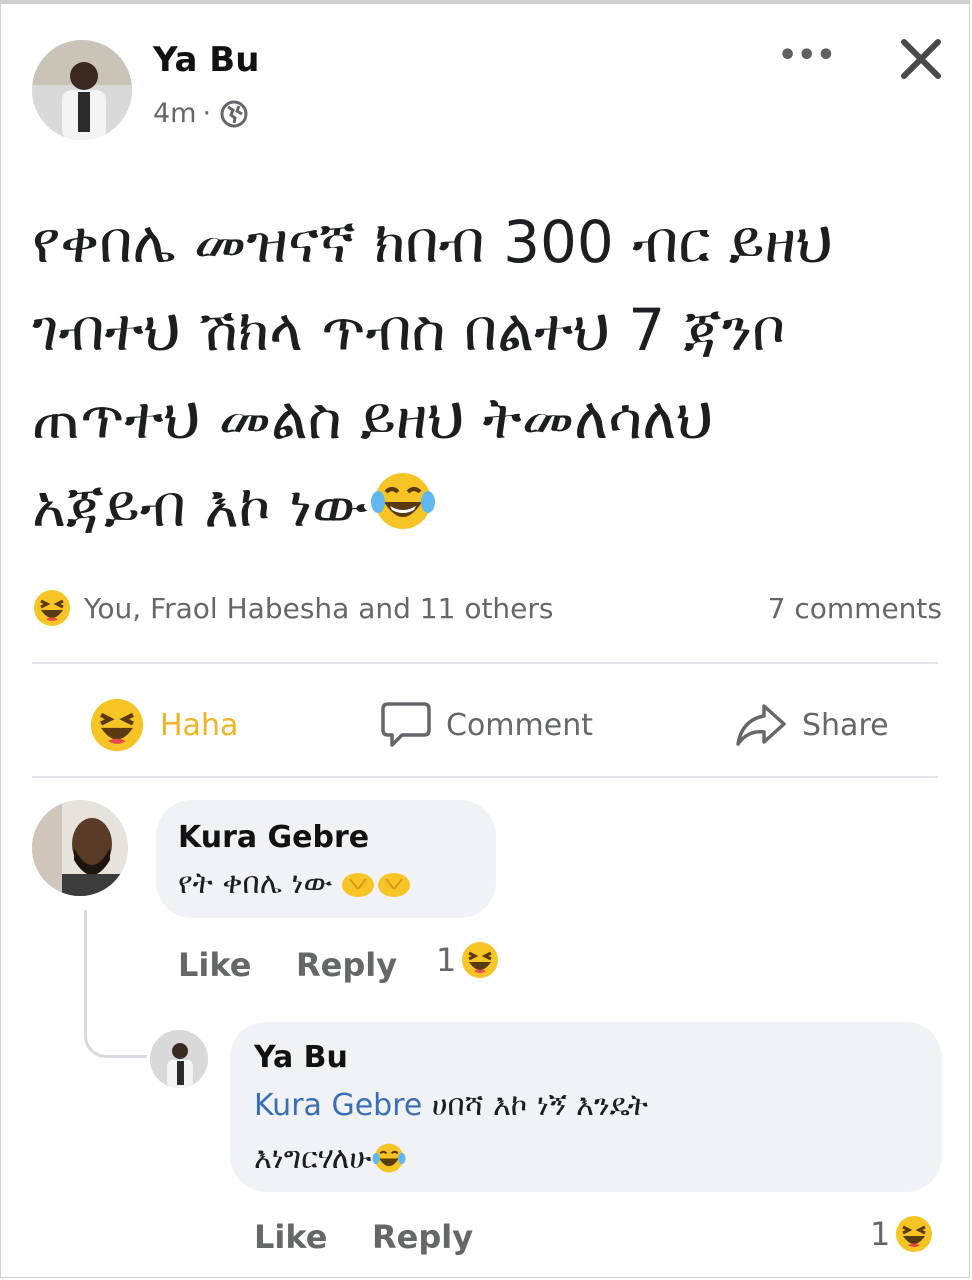  What do you see at coordinates (319, 608) in the screenshot?
I see `reaction-summary-text: You, Fraol Habesha and 11 others` at bounding box center [319, 608].